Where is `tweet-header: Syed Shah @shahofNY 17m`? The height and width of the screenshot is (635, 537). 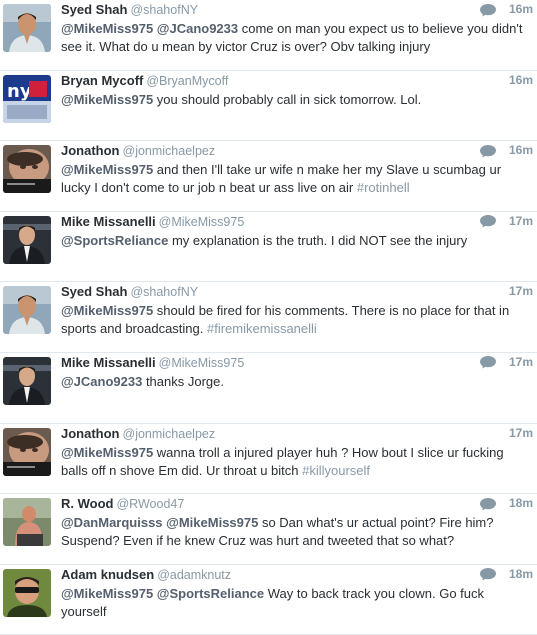 tweet-header: Syed Shah @shahofNY 17m is located at coordinates (297, 291).